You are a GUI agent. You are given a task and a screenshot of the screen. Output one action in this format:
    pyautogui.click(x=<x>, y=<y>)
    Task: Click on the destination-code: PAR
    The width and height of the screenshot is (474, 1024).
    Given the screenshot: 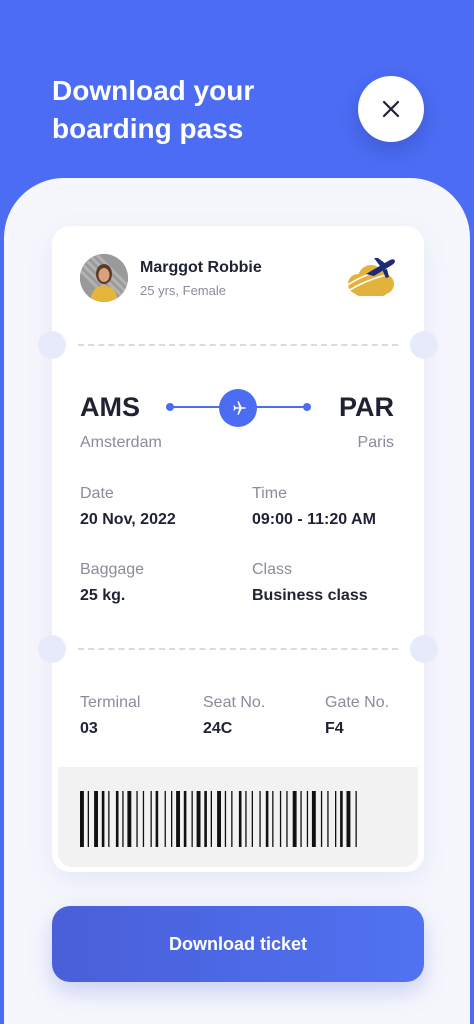 What is the action you would take?
    pyautogui.click(x=366, y=407)
    